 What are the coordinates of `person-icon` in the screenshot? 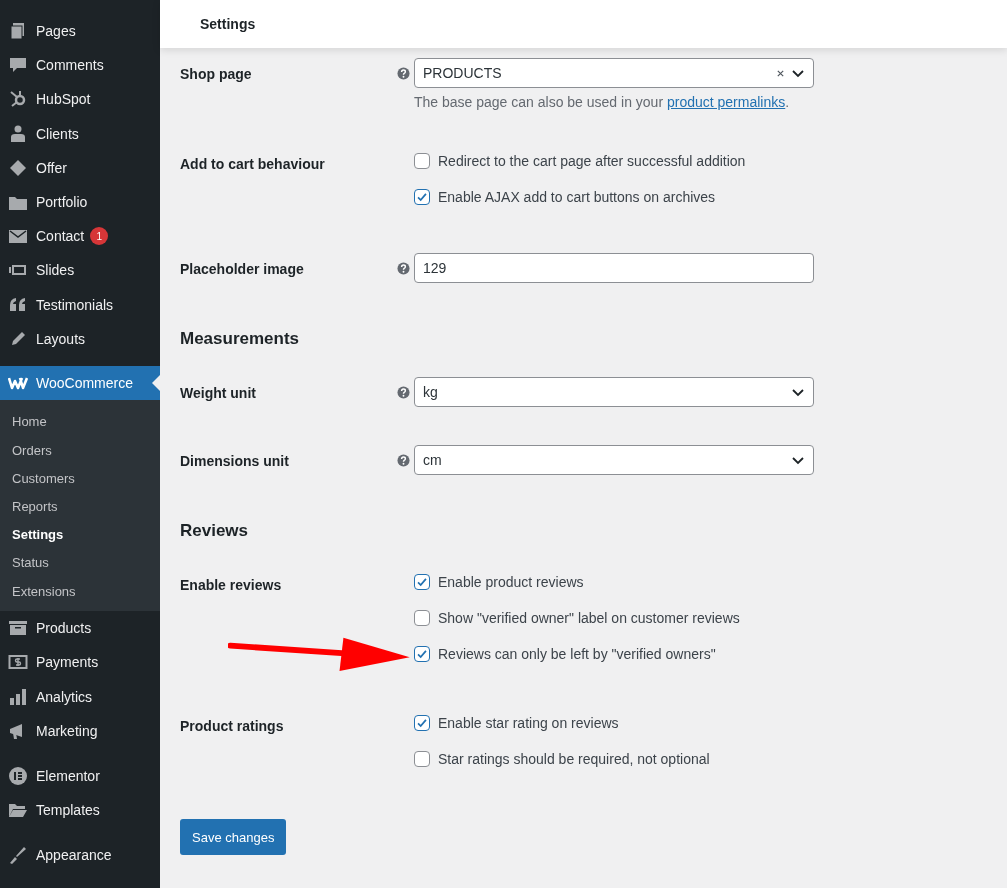 It's located at (18, 133).